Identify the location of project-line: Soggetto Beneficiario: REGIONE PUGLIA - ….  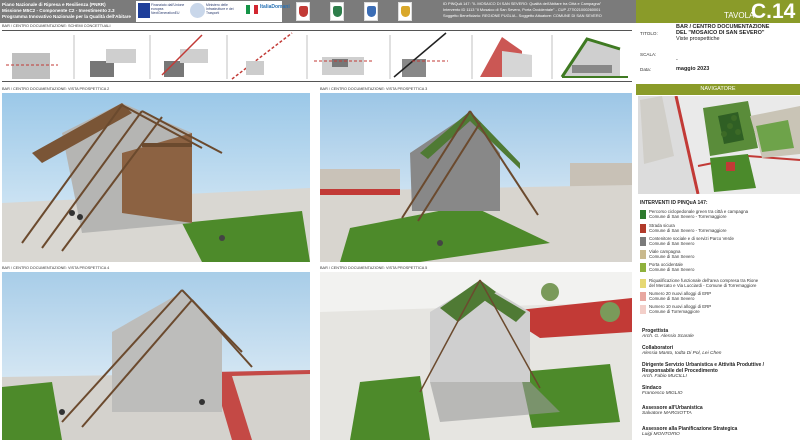
(522, 15).